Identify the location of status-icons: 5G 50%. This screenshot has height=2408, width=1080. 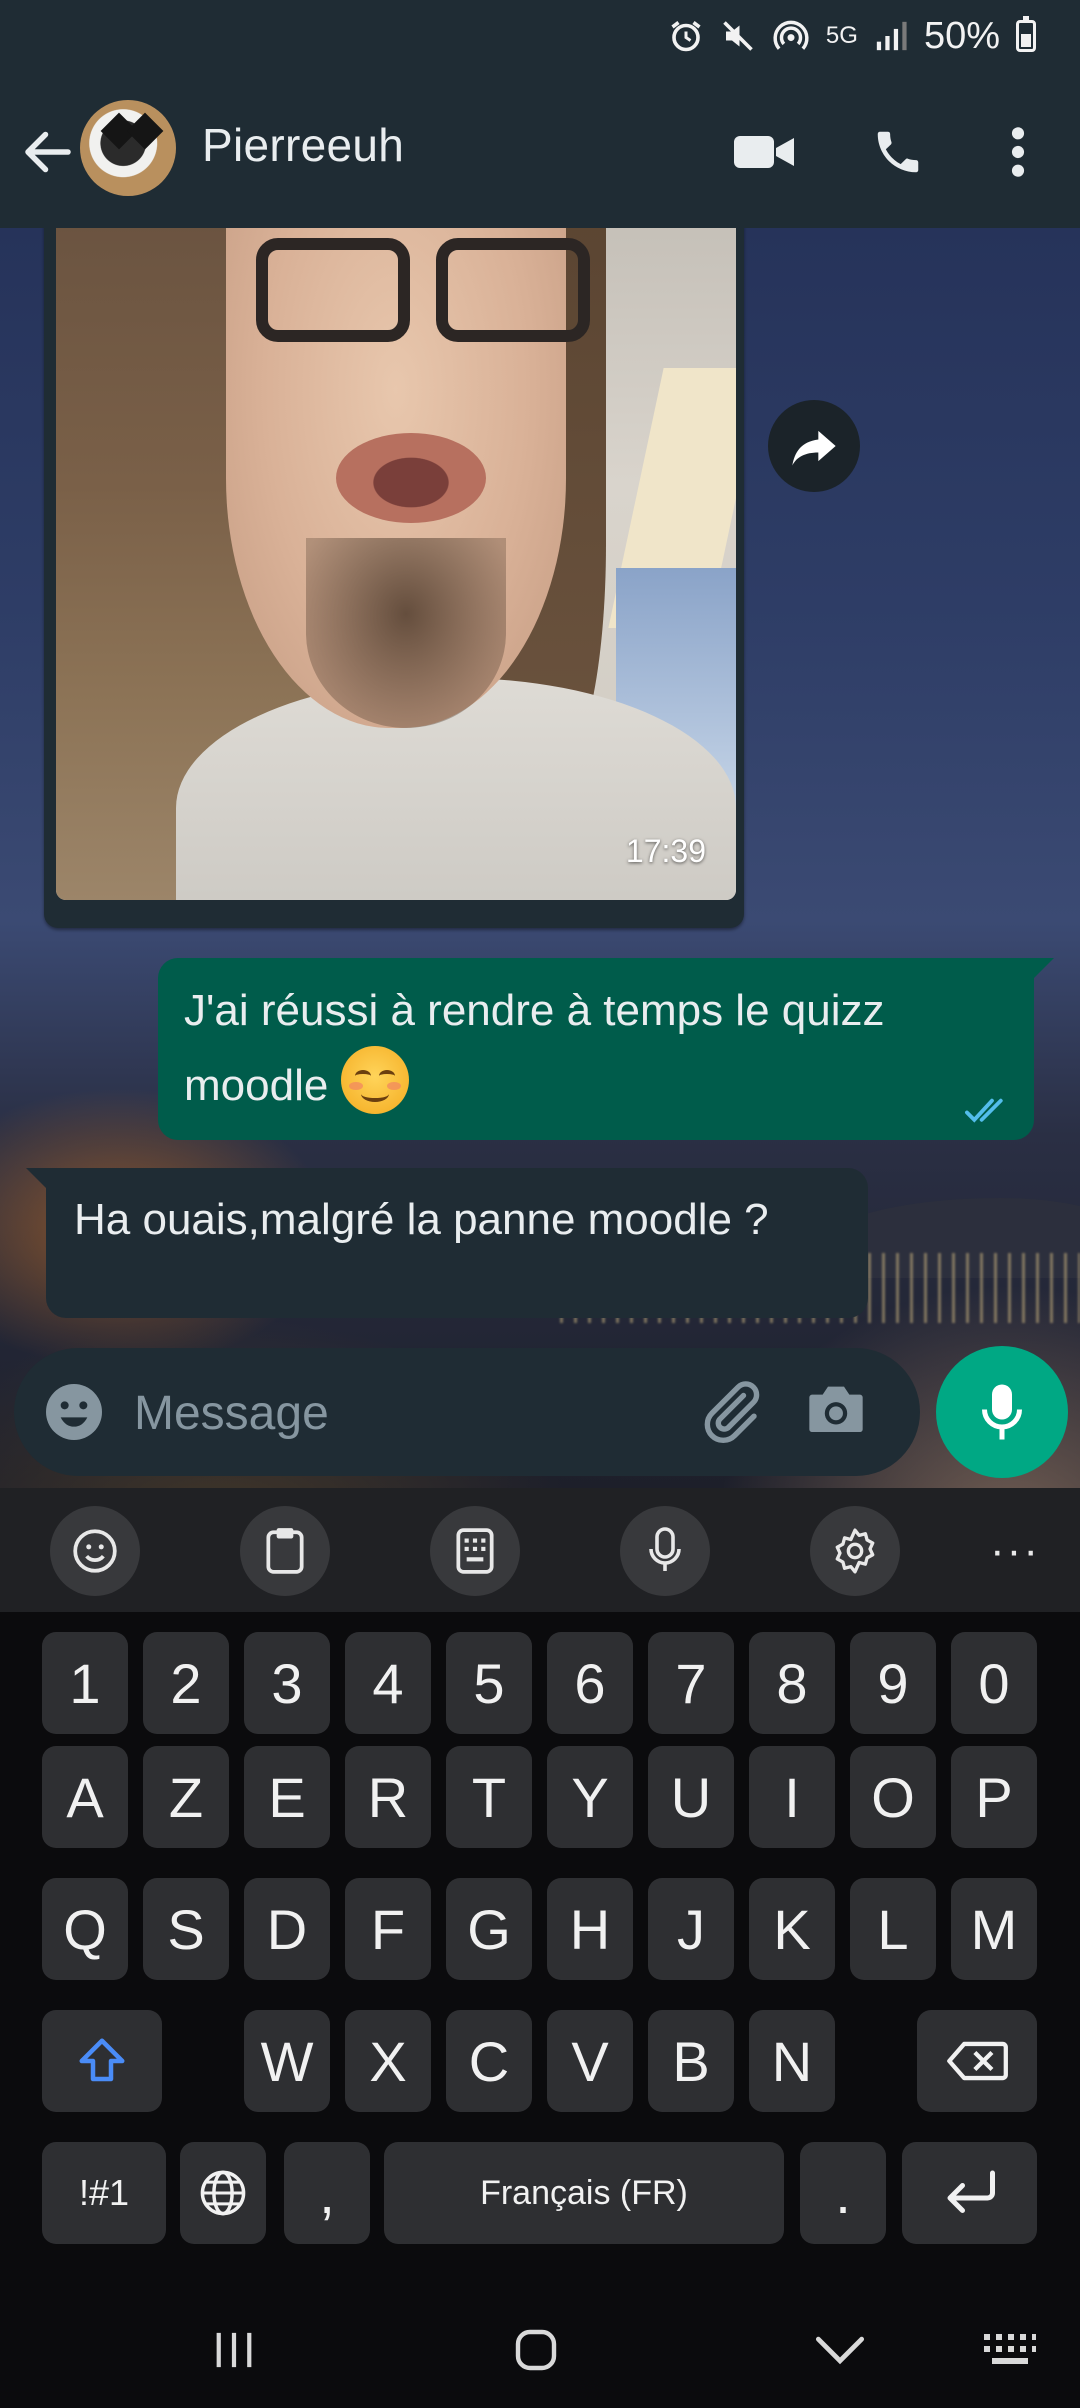
(852, 36).